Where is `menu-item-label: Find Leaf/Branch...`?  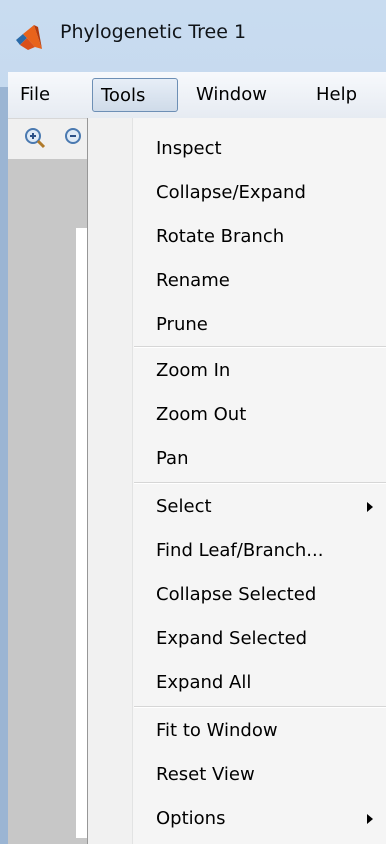 menu-item-label: Find Leaf/Branch... is located at coordinates (240, 550).